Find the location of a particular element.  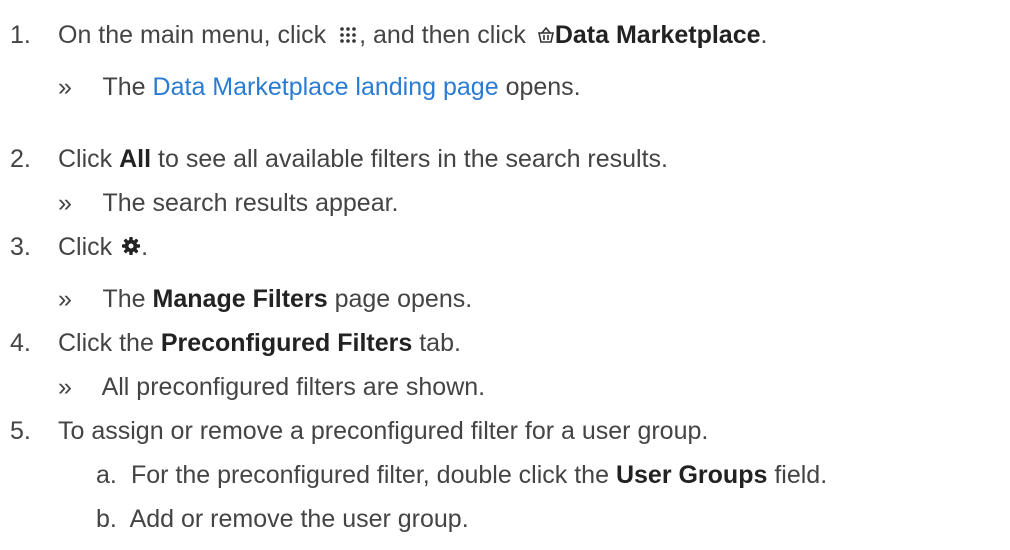

substep-b: b. Add or remove the user group. is located at coordinates (282, 519).